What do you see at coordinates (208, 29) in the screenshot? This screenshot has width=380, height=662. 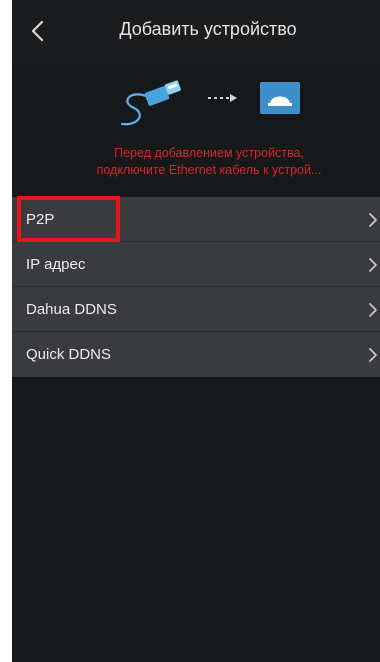 I see `page-title: Добавить устройство` at bounding box center [208, 29].